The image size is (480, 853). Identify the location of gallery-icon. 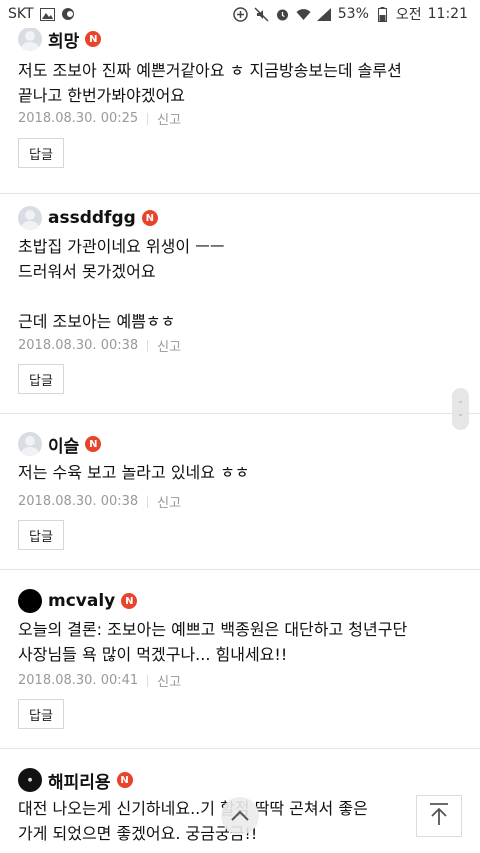
(47, 14).